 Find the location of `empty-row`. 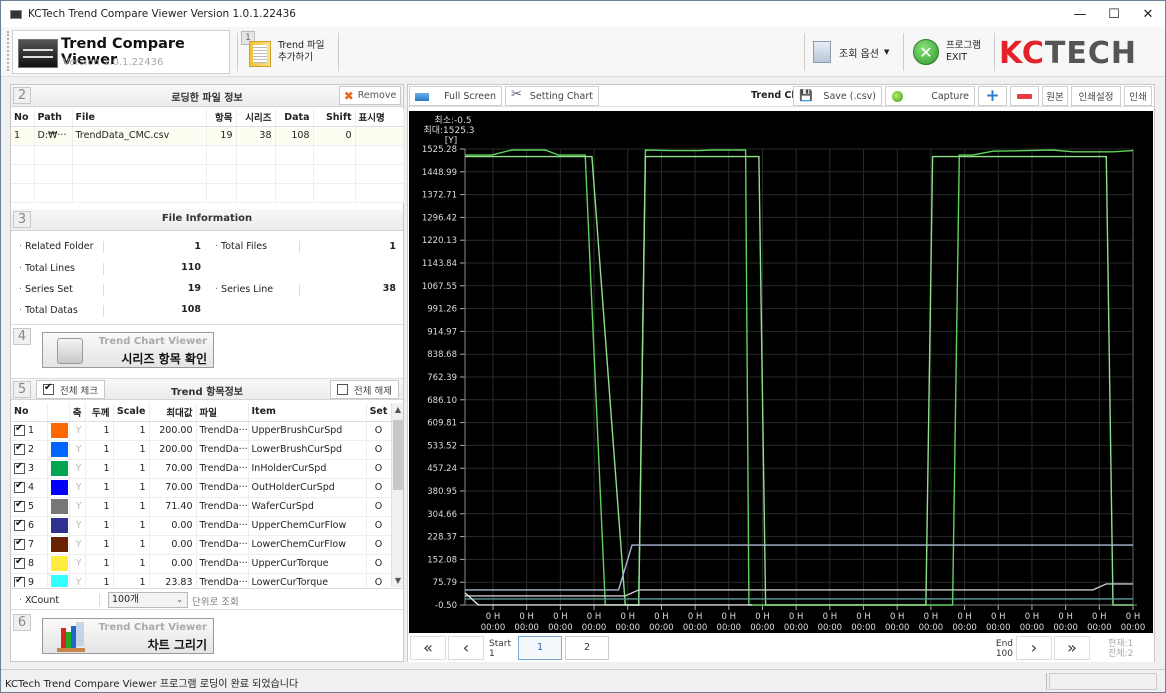

empty-row is located at coordinates (207, 193).